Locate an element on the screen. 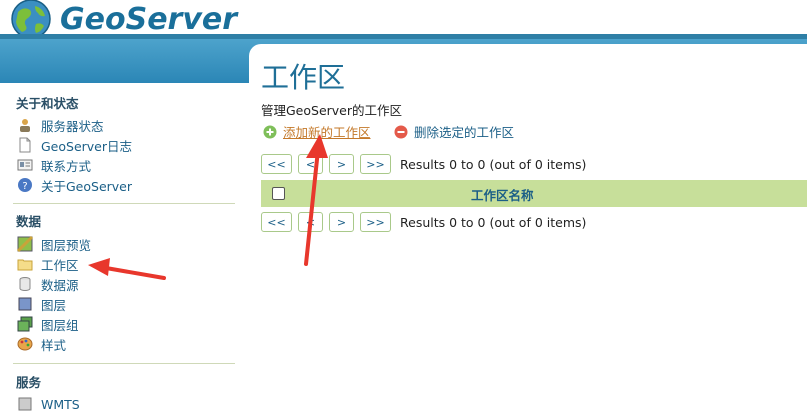  annotation-arrow-up is located at coordinates (316, 200).